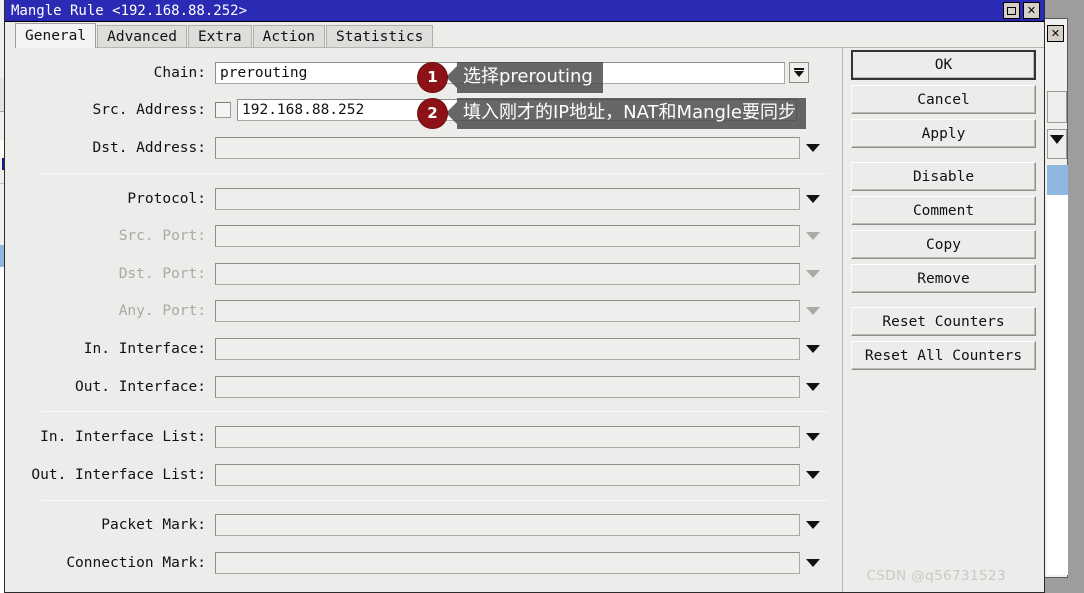  What do you see at coordinates (162, 273) in the screenshot?
I see `label-dst-port: Dst. Port:` at bounding box center [162, 273].